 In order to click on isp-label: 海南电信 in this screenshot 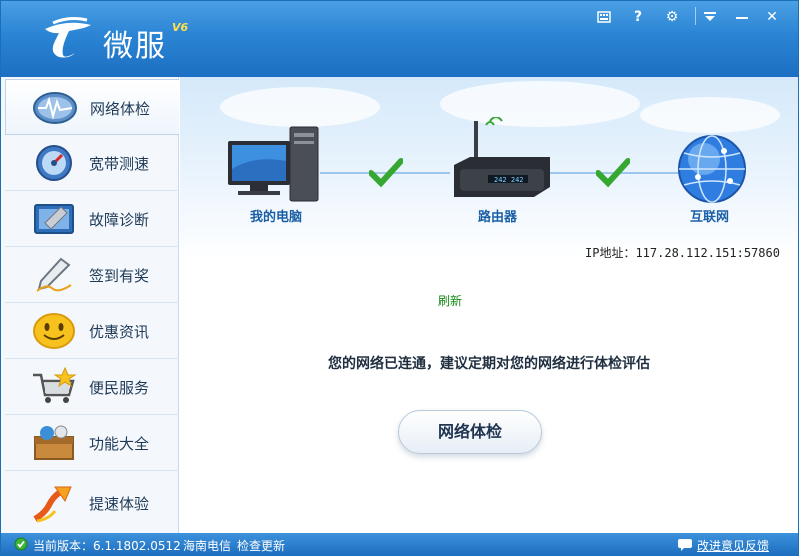, I will do `click(207, 546)`.